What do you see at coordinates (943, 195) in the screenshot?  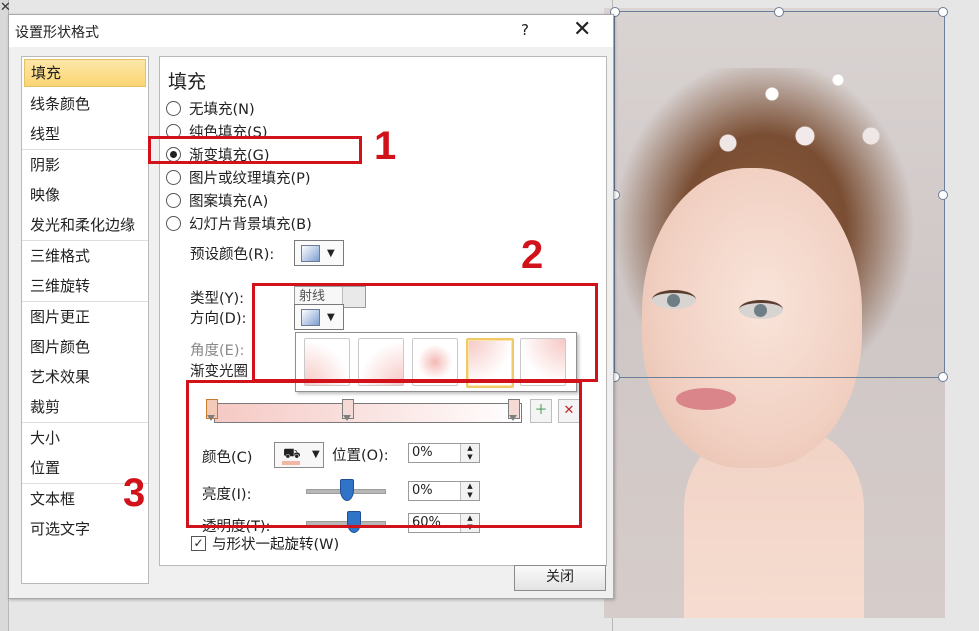 I see `resize-handle-right` at bounding box center [943, 195].